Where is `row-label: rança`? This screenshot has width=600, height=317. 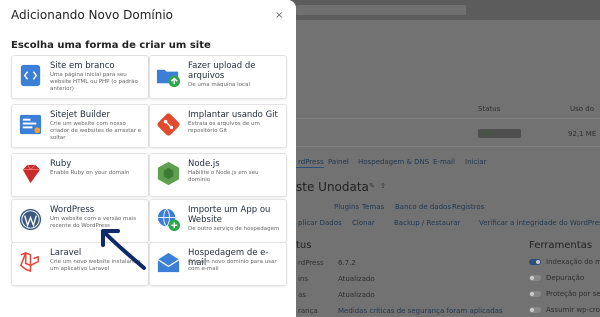
row-label: rança is located at coordinates (308, 311).